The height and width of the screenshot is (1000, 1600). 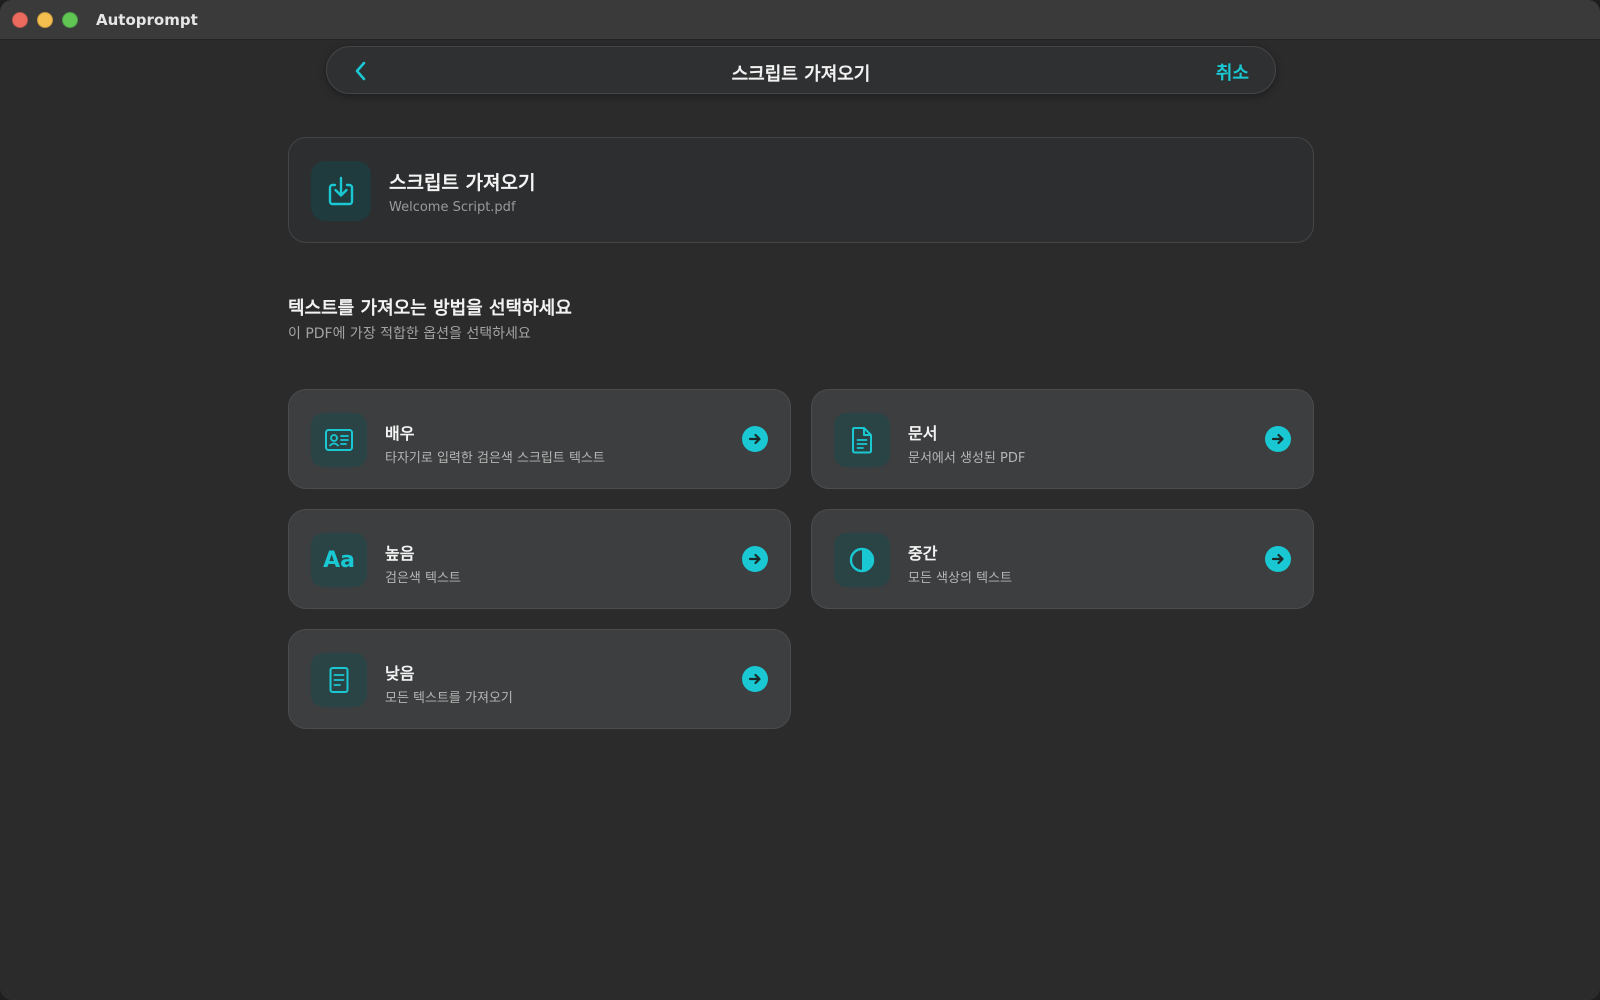 I want to click on cancel-button: 취소, so click(x=1232, y=72).